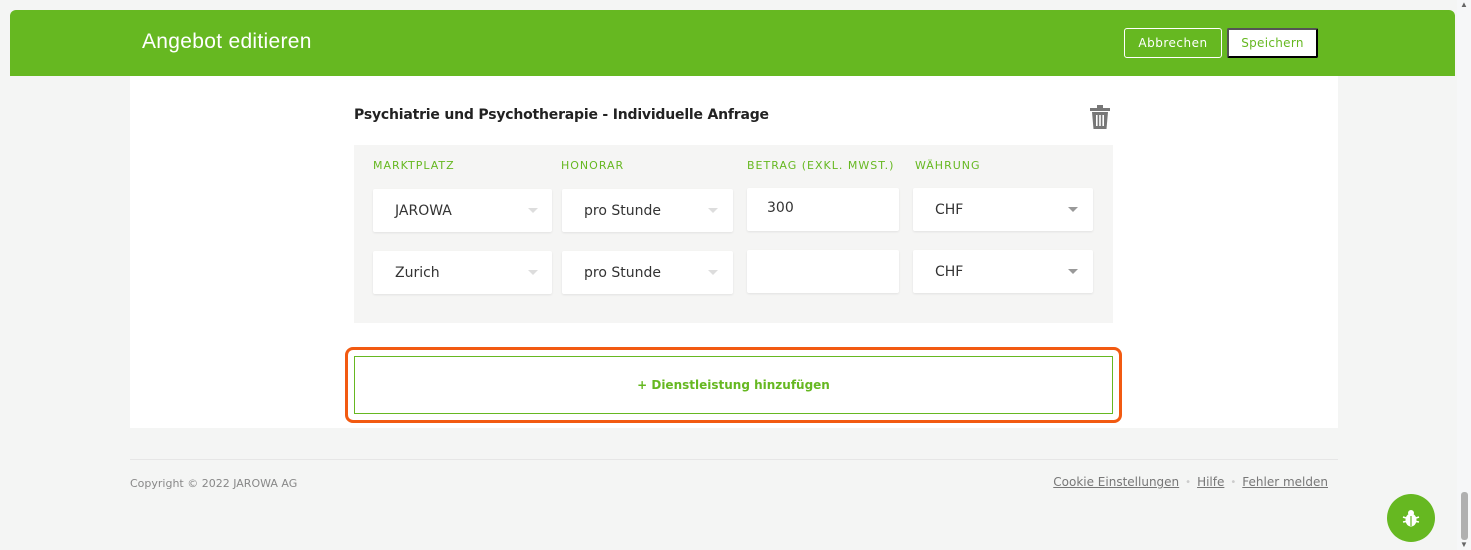 Image resolution: width=1471 pixels, height=550 pixels. Describe the element at coordinates (1173, 43) in the screenshot. I see `cancel-button: Abbrechen` at that location.